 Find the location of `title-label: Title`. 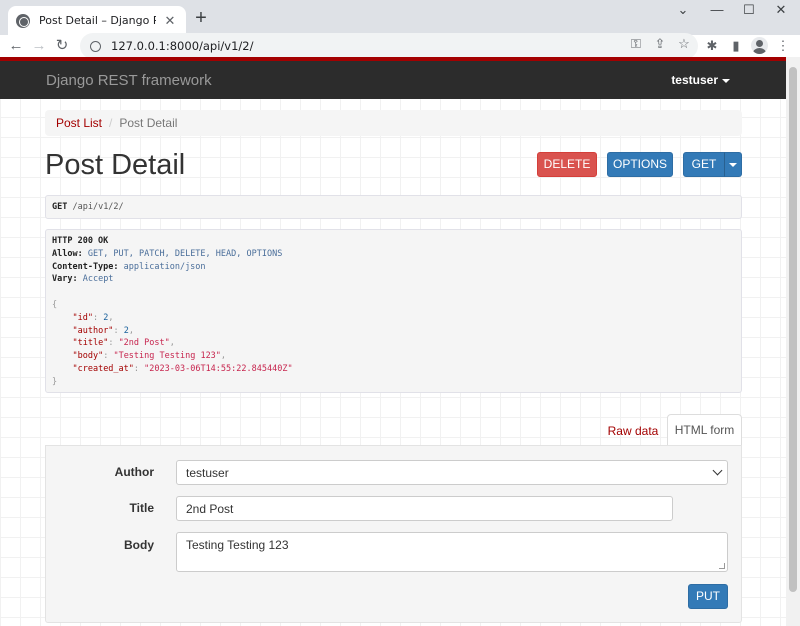

title-label: Title is located at coordinates (141, 508).